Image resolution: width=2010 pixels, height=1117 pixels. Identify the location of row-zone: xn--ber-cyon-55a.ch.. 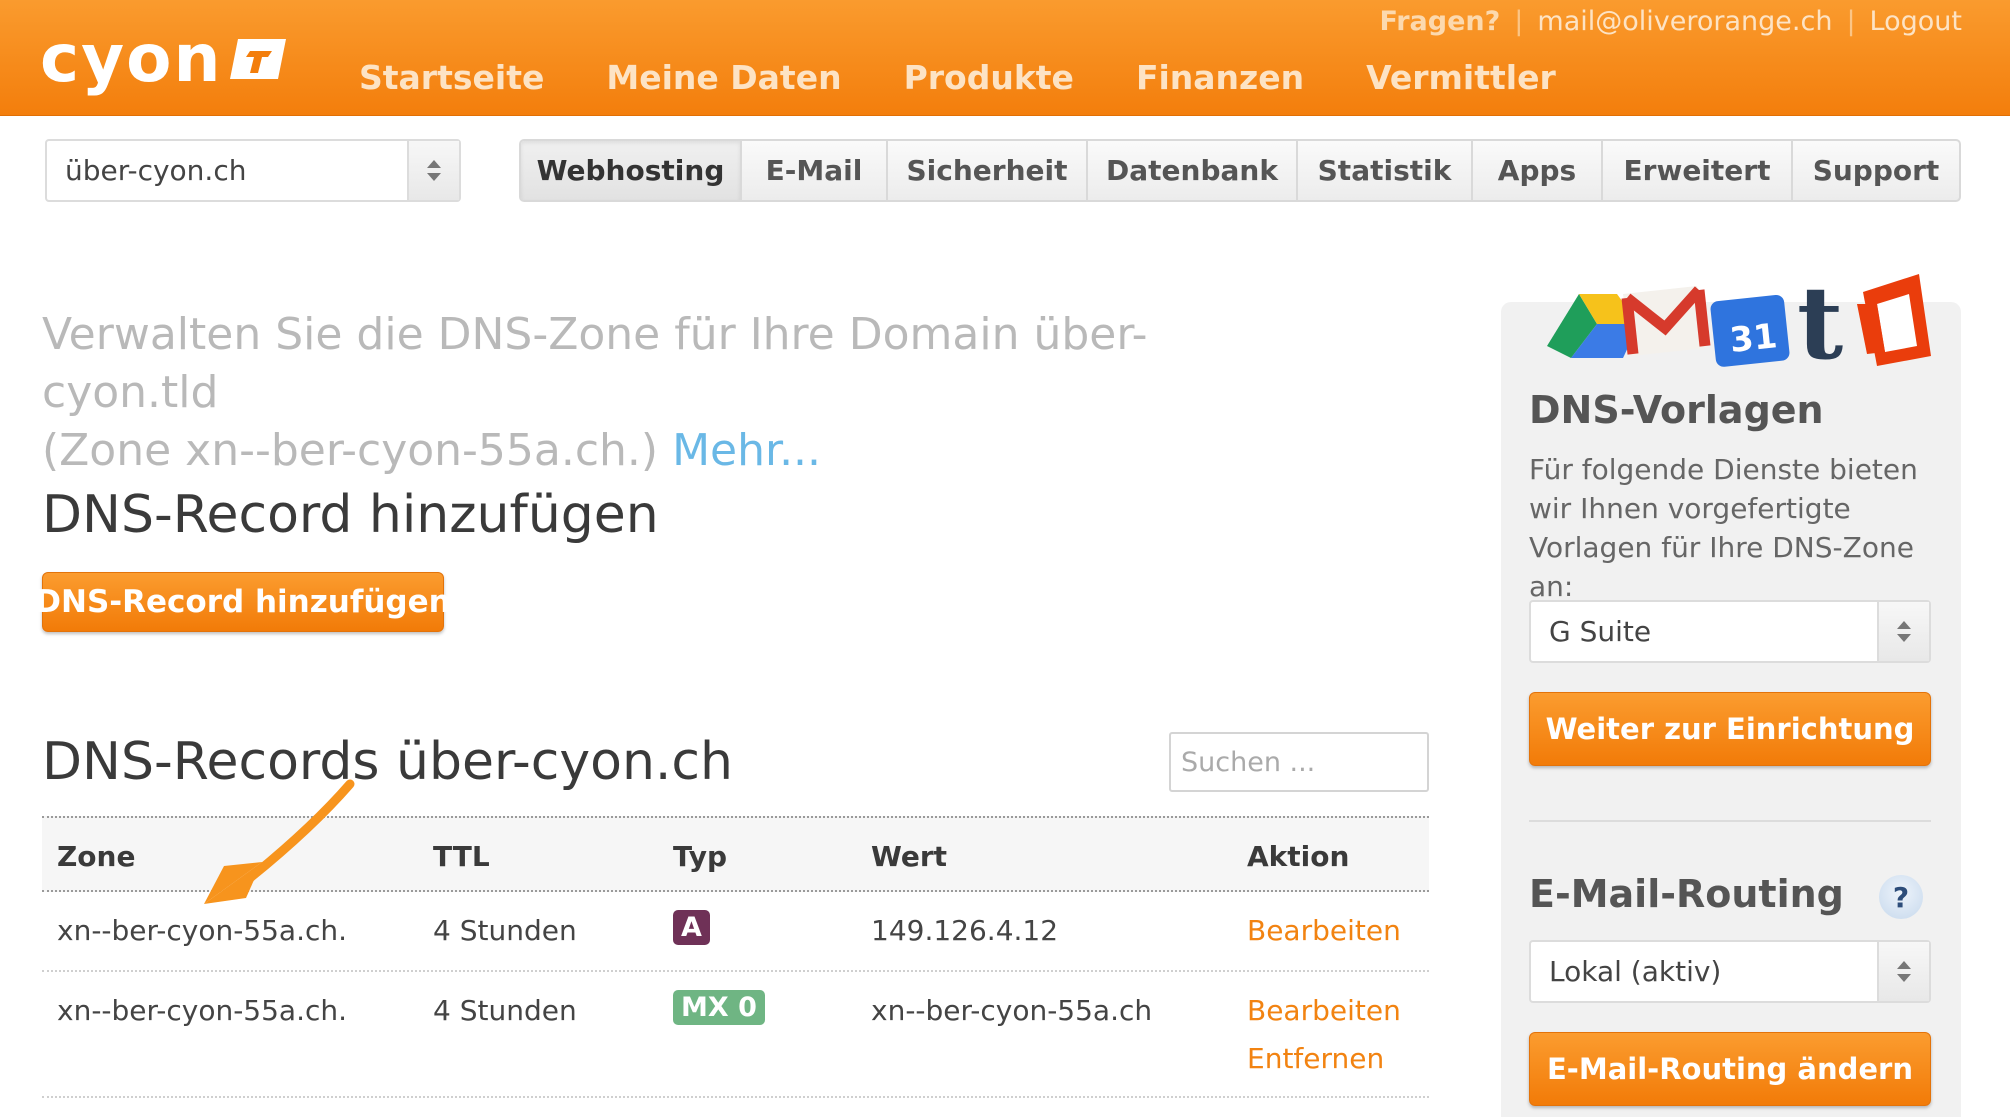
(202, 1010).